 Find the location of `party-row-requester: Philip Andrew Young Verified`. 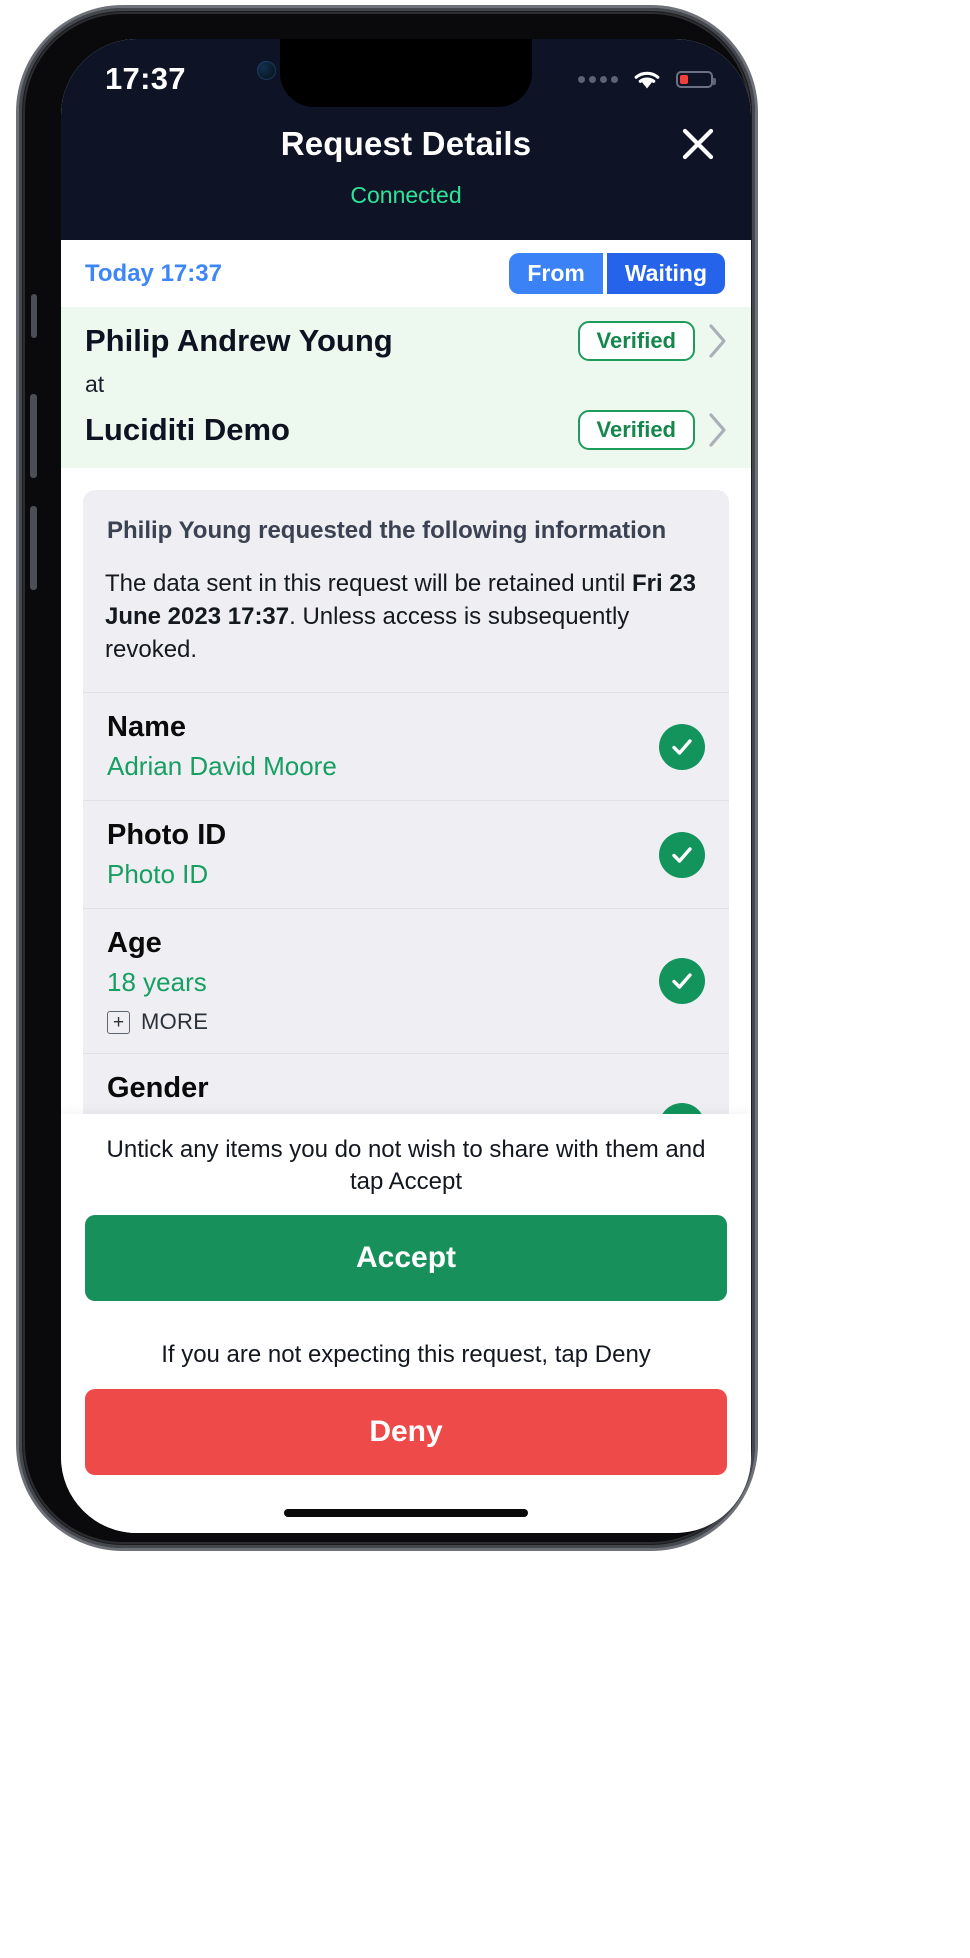

party-row-requester: Philip Andrew Young Verified is located at coordinates (406, 341).